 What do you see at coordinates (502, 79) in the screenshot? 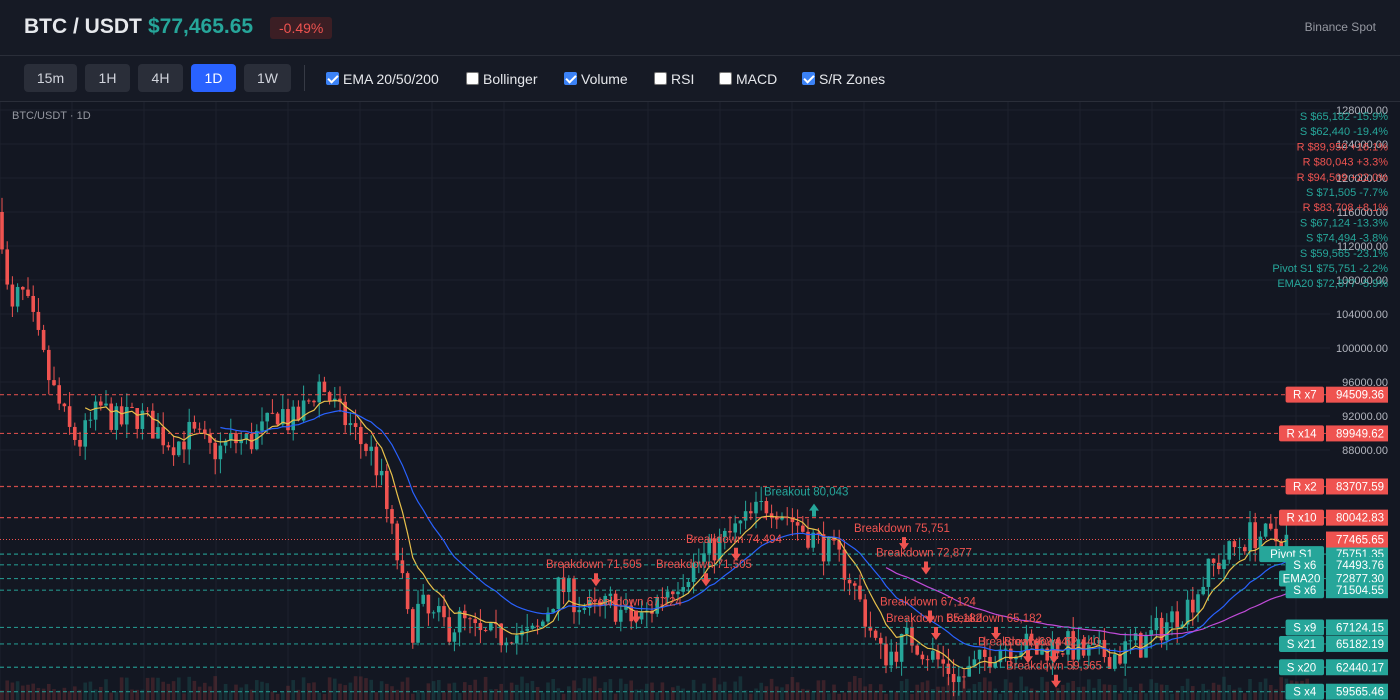
I see `bollinger-toggle: Bollinger` at bounding box center [502, 79].